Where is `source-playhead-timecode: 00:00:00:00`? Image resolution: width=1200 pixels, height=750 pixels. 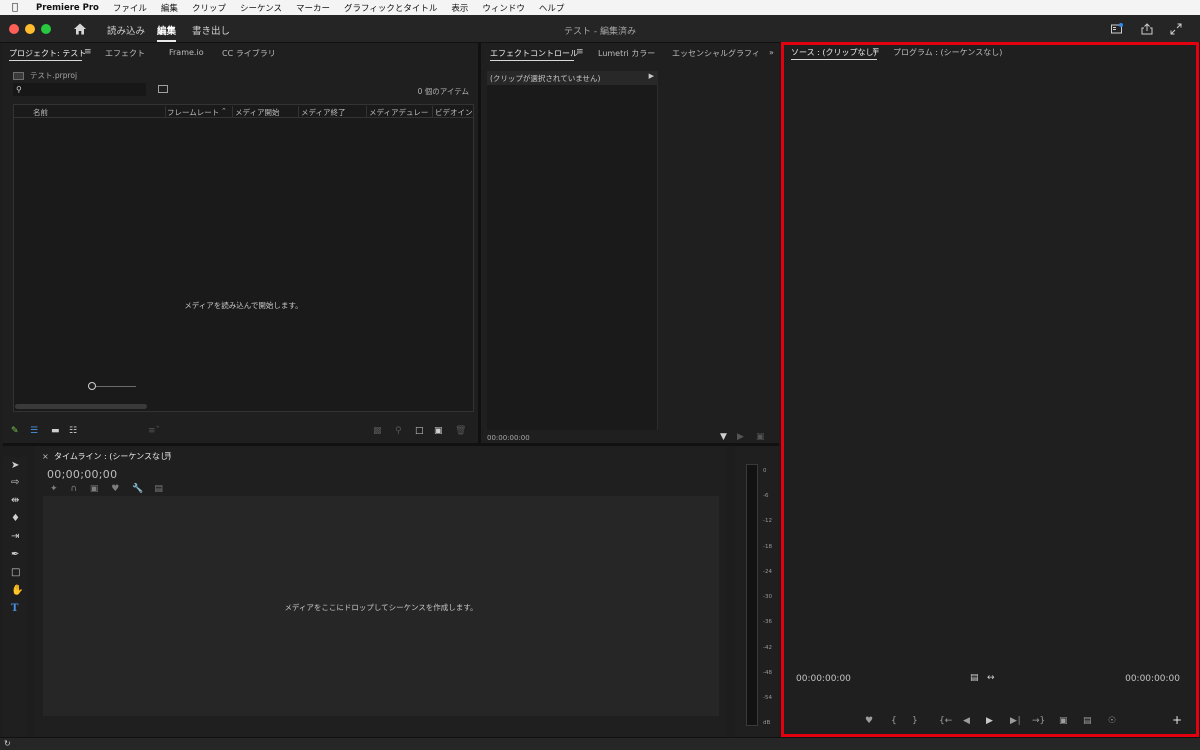 source-playhead-timecode: 00:00:00:00 is located at coordinates (823, 679).